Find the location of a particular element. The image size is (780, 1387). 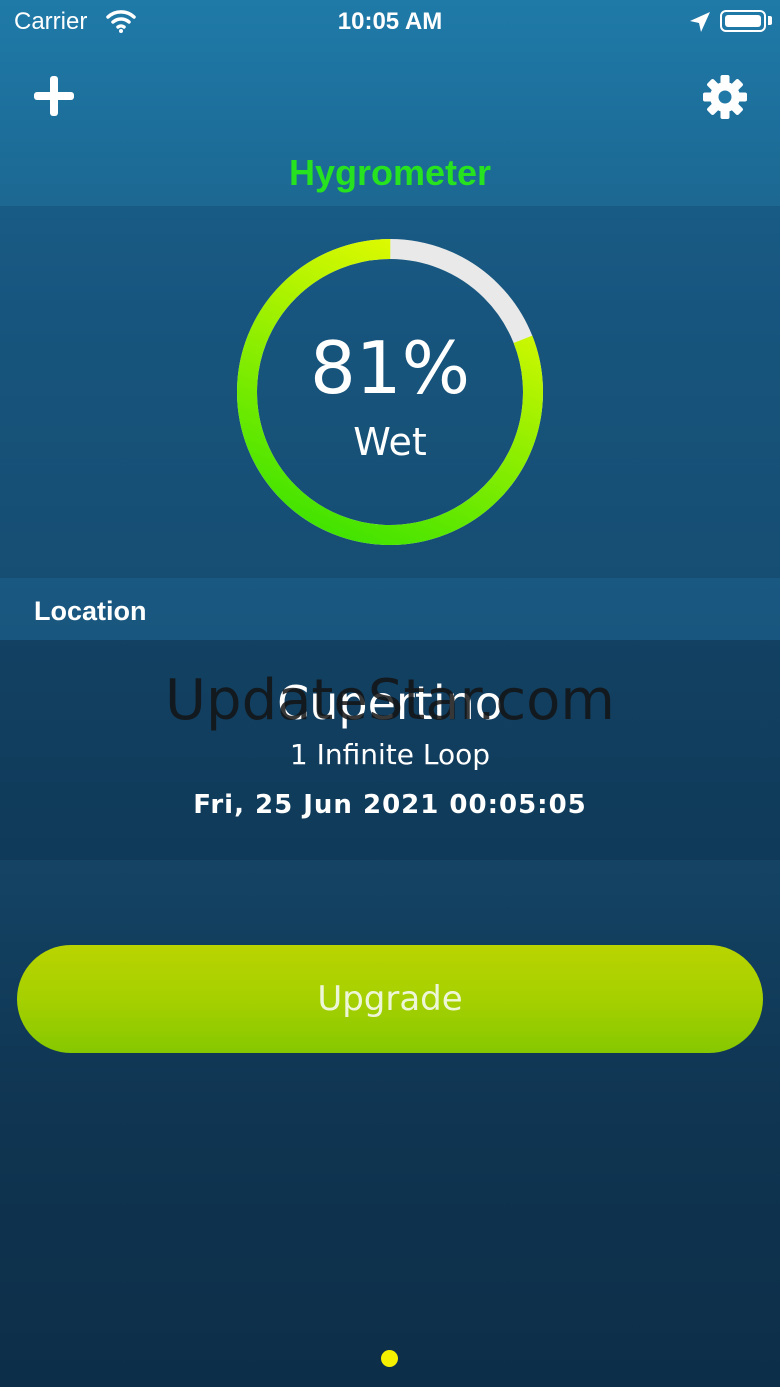

page-indicator-dot is located at coordinates (389, 1358).